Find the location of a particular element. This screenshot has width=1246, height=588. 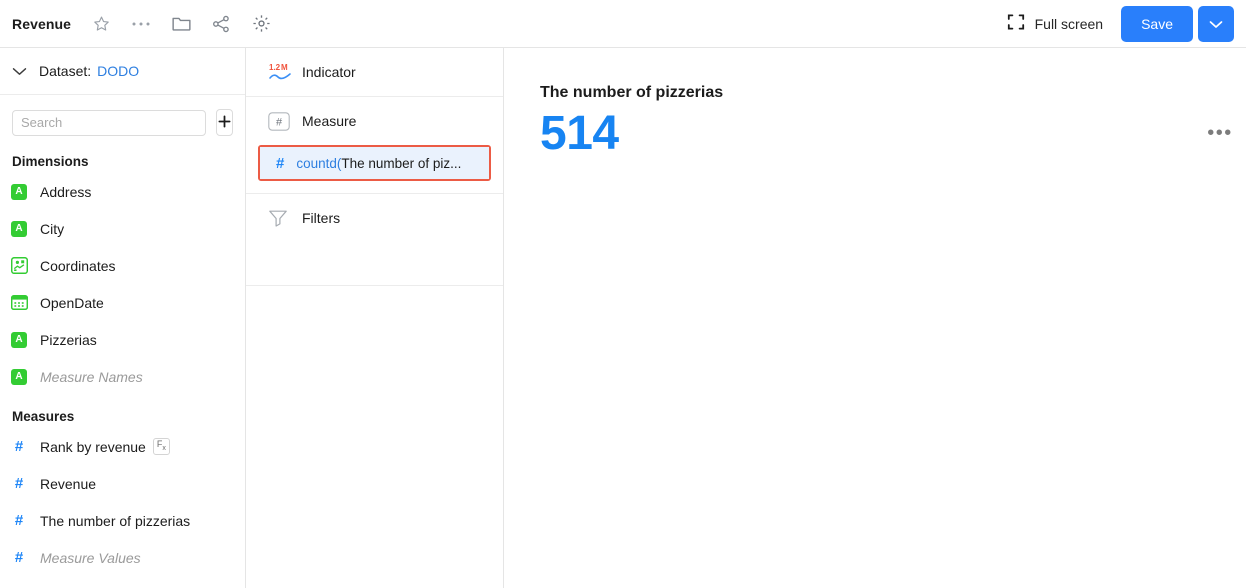

gear-icon is located at coordinates (261, 24).